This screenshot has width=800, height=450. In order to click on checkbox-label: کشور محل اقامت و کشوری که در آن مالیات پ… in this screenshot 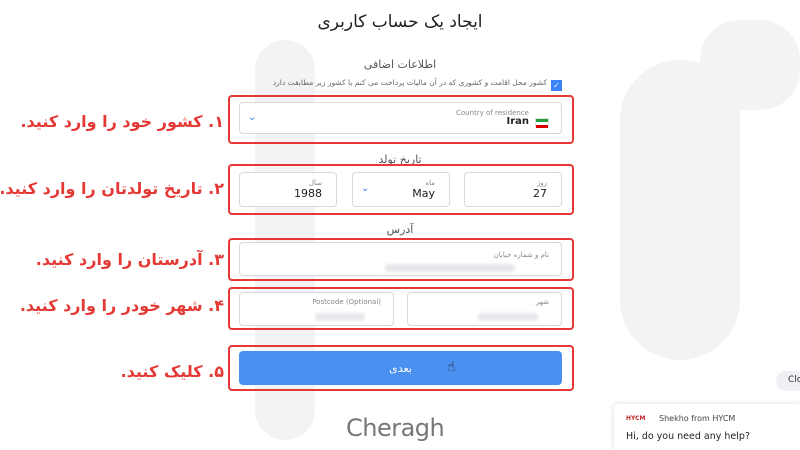, I will do `click(409, 82)`.